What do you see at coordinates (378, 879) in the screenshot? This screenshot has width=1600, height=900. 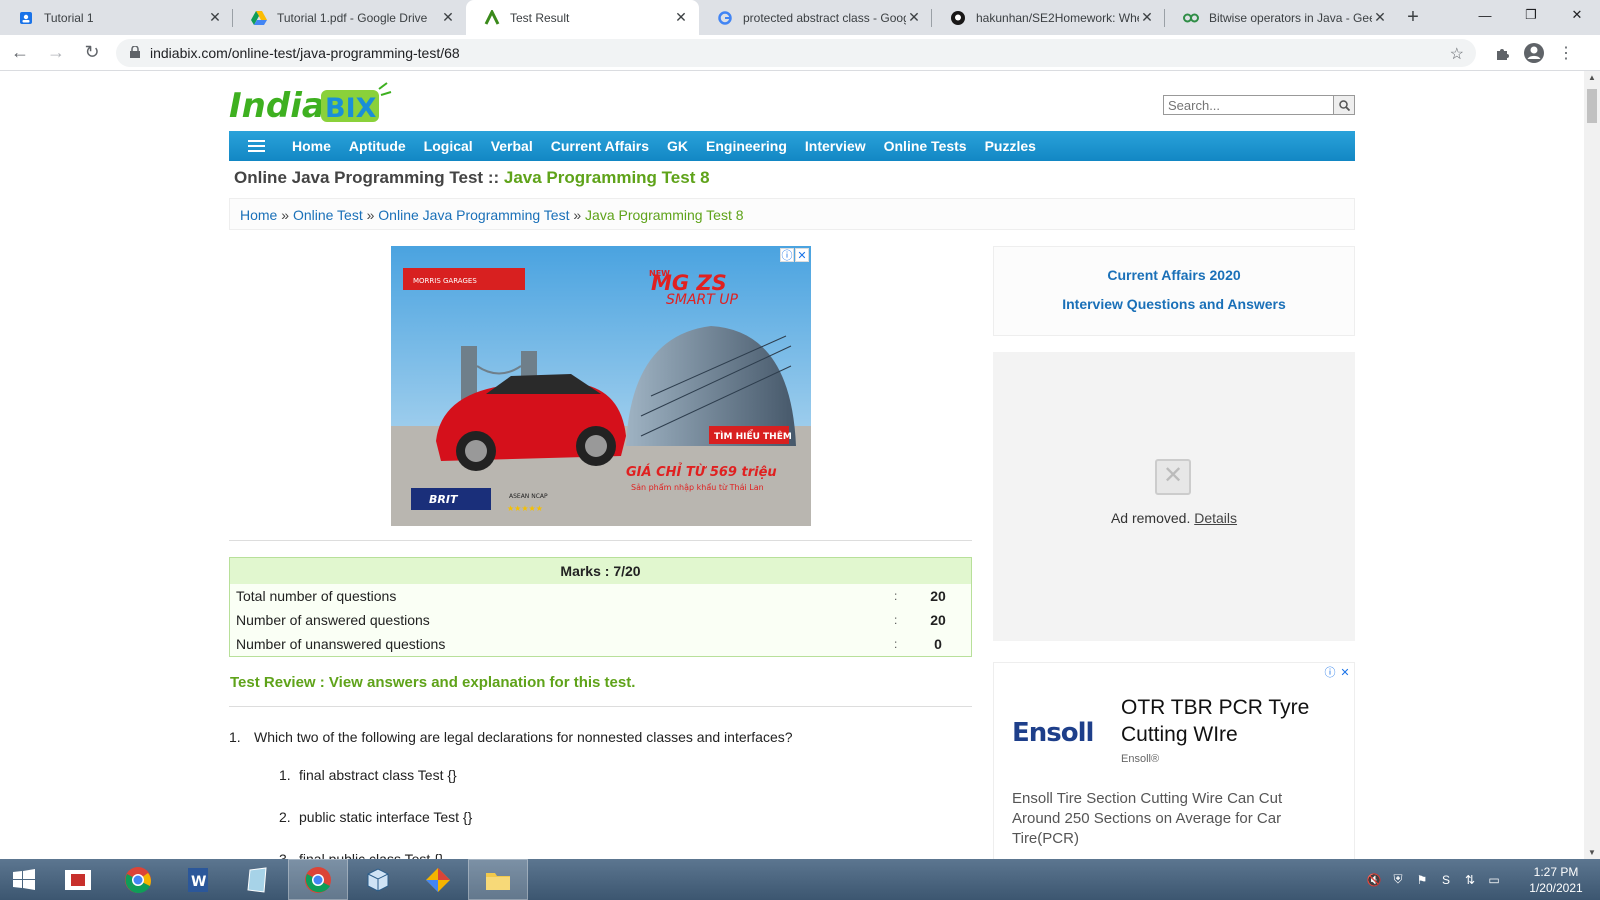 I see `box-icon` at bounding box center [378, 879].